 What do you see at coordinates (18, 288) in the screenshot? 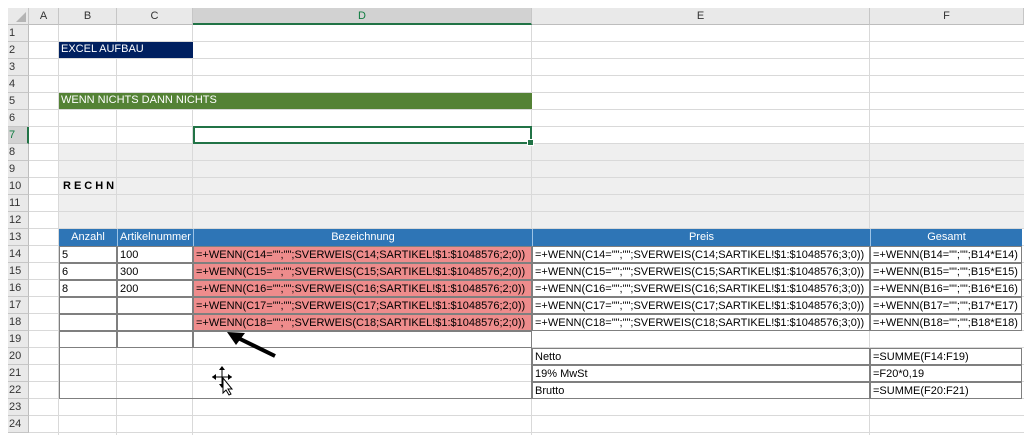
I see `row-header-16: 16` at bounding box center [18, 288].